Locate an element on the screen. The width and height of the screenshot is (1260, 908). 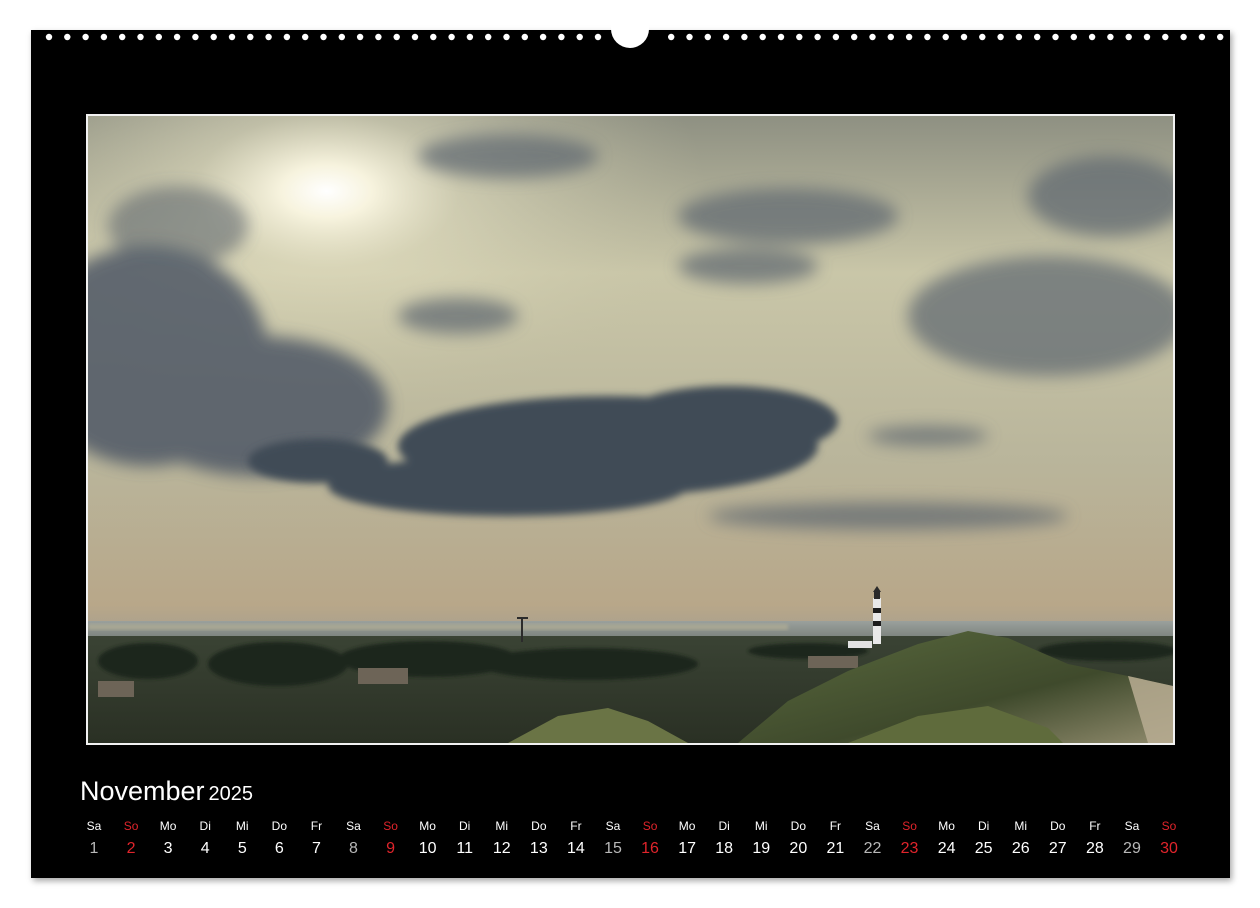
month-title: November 2025 is located at coordinates (166, 791).